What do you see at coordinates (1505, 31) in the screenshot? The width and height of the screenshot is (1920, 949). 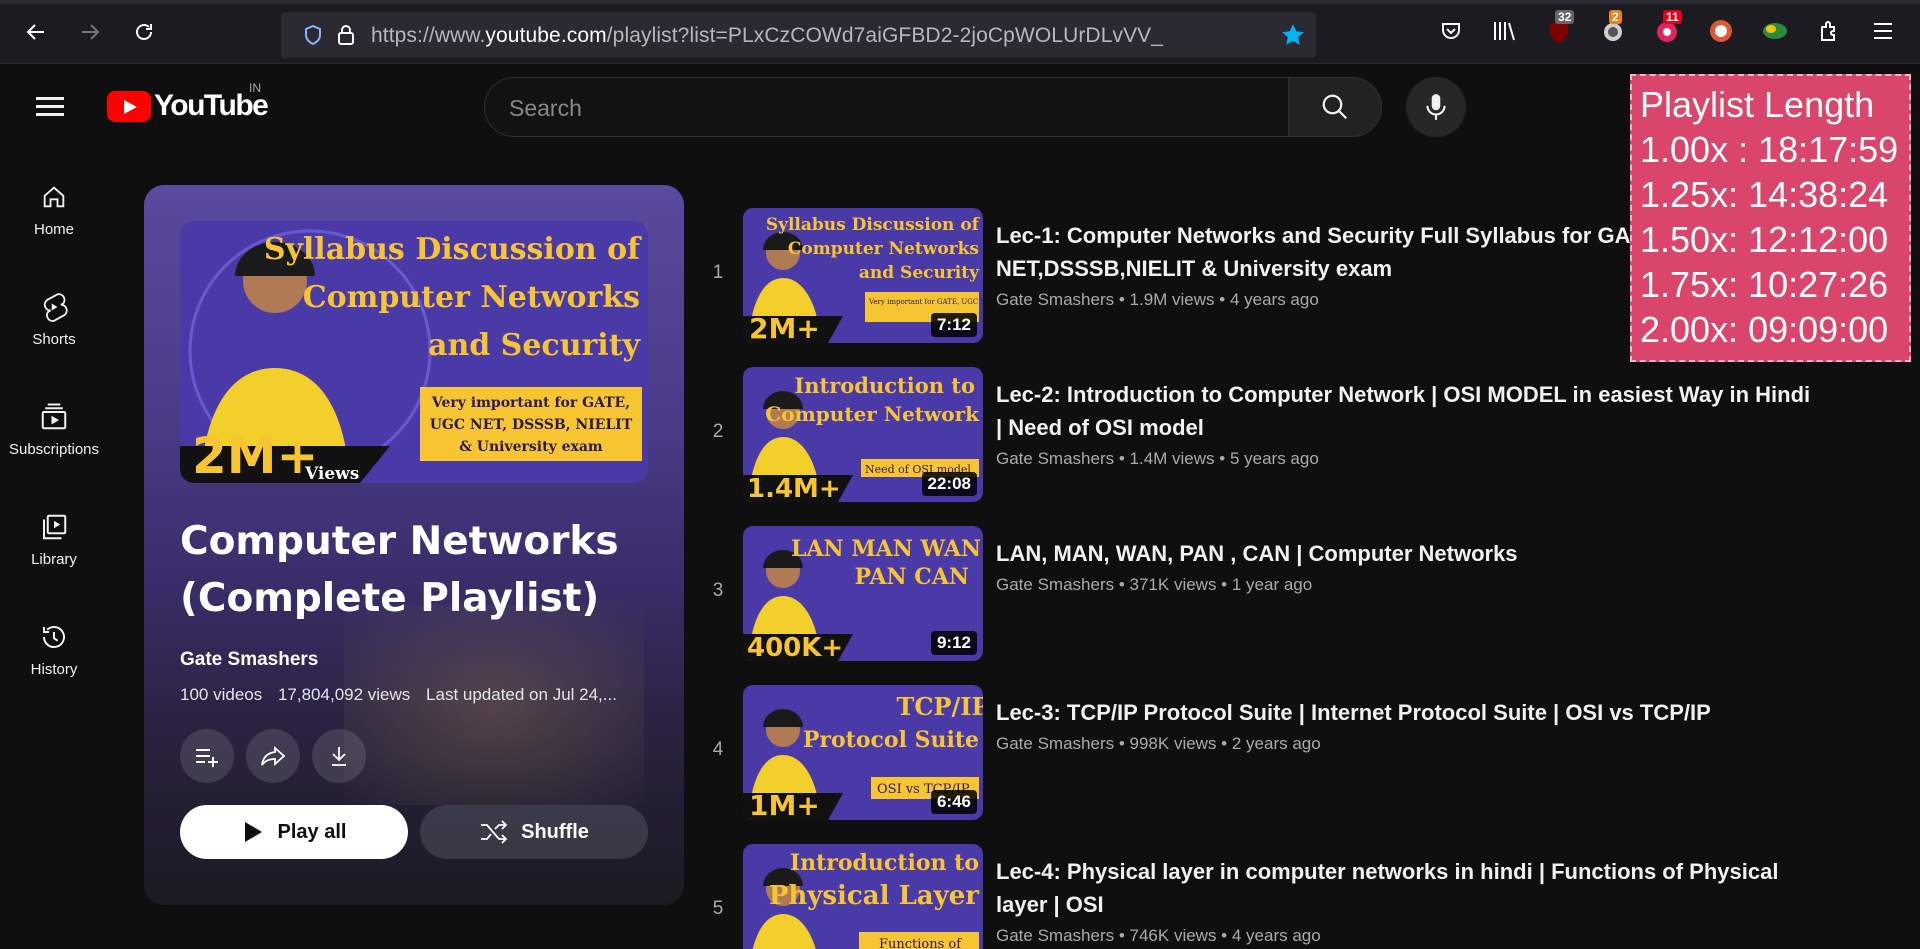 I see `library-shelf-icon` at bounding box center [1505, 31].